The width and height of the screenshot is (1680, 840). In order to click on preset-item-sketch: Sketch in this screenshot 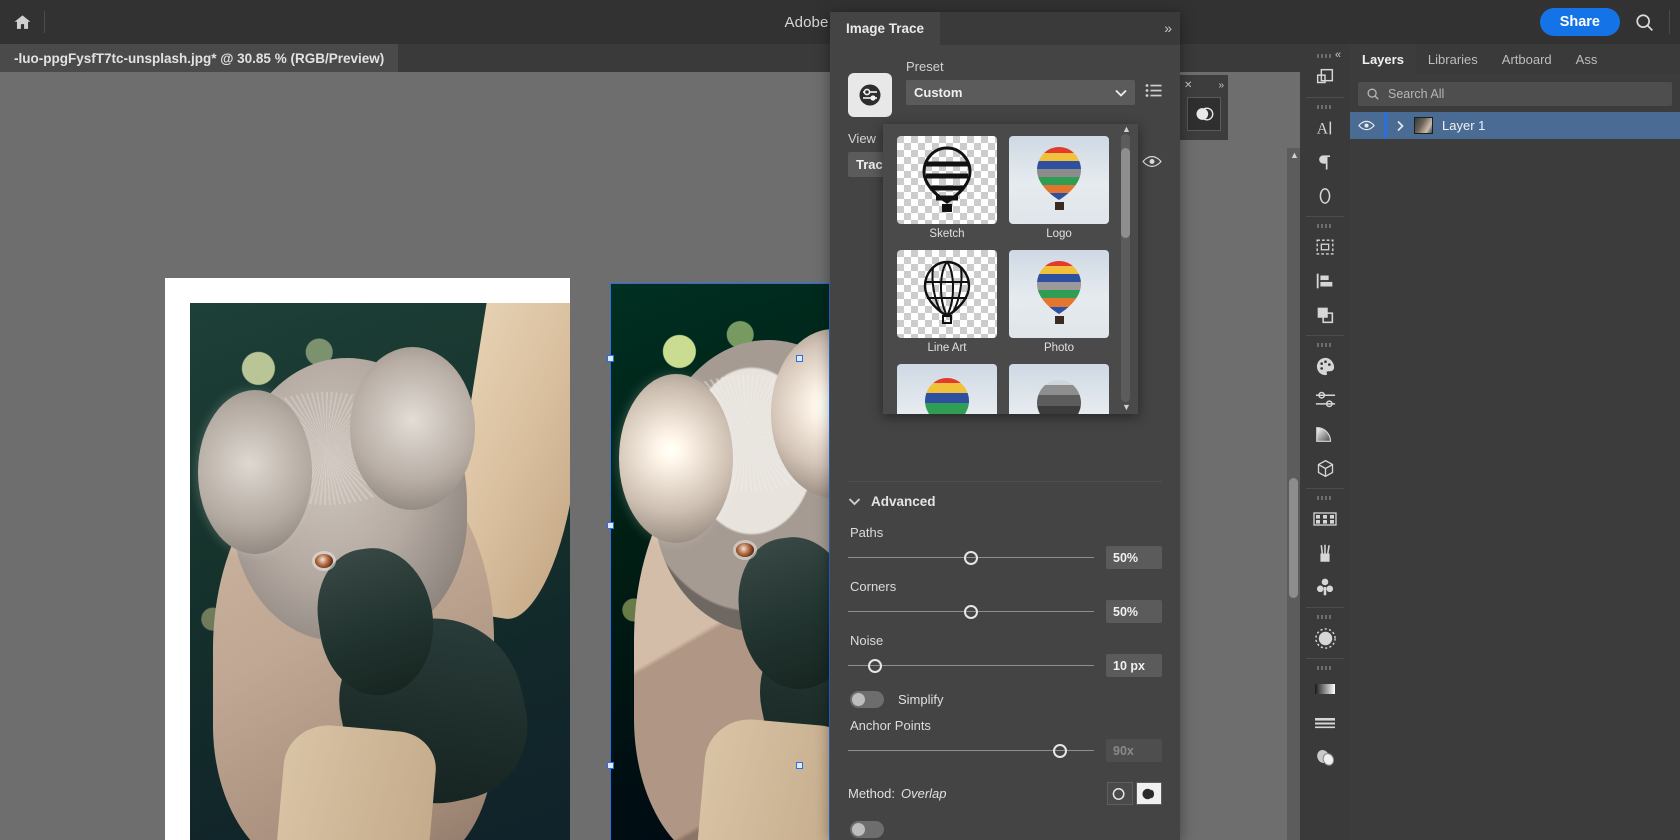, I will do `click(947, 188)`.